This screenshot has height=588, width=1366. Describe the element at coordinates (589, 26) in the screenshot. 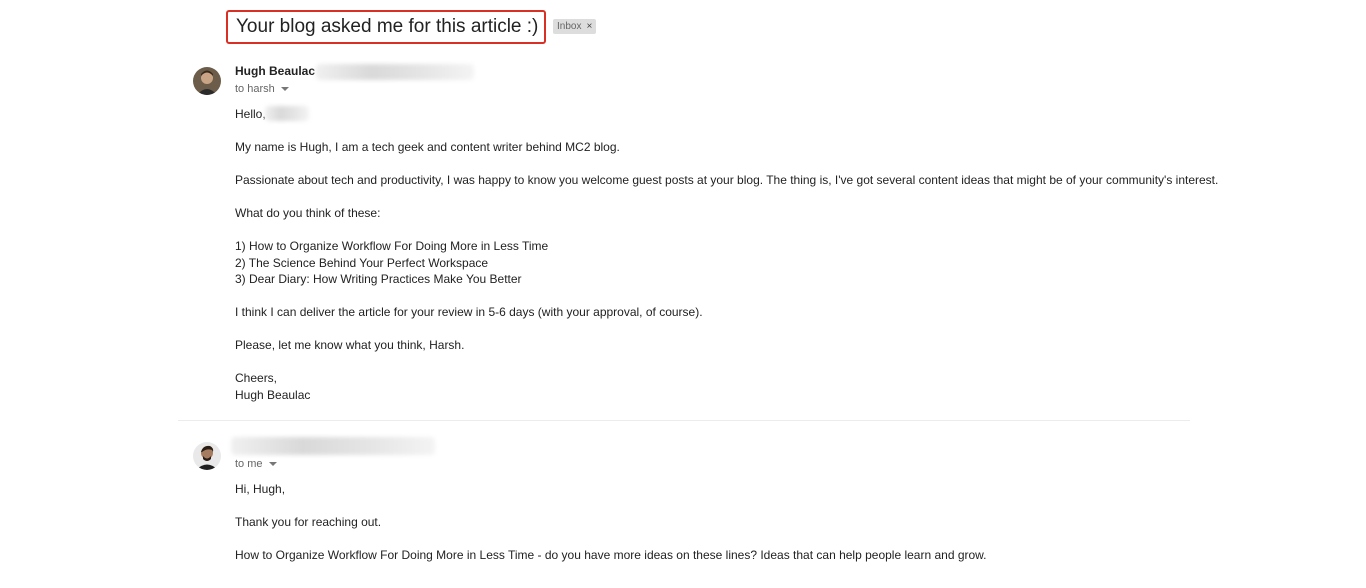

I see `close-icon: ×` at that location.